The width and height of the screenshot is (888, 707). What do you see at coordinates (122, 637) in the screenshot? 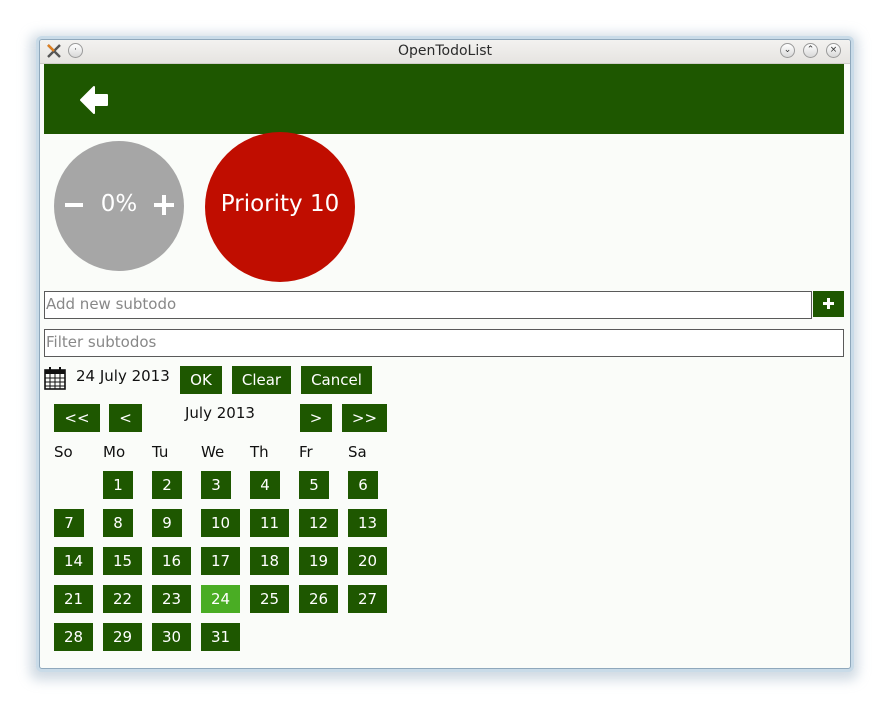
I see `calendar-day: 29` at bounding box center [122, 637].